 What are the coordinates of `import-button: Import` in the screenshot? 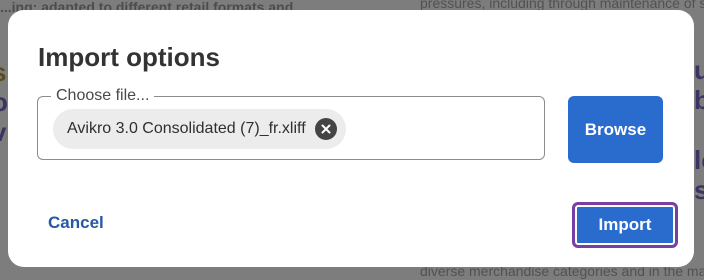 It's located at (625, 225).